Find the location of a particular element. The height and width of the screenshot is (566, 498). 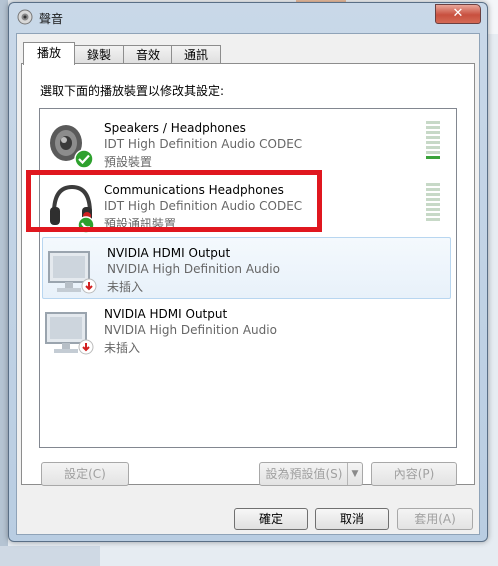

close-button: ✕ is located at coordinates (458, 14).